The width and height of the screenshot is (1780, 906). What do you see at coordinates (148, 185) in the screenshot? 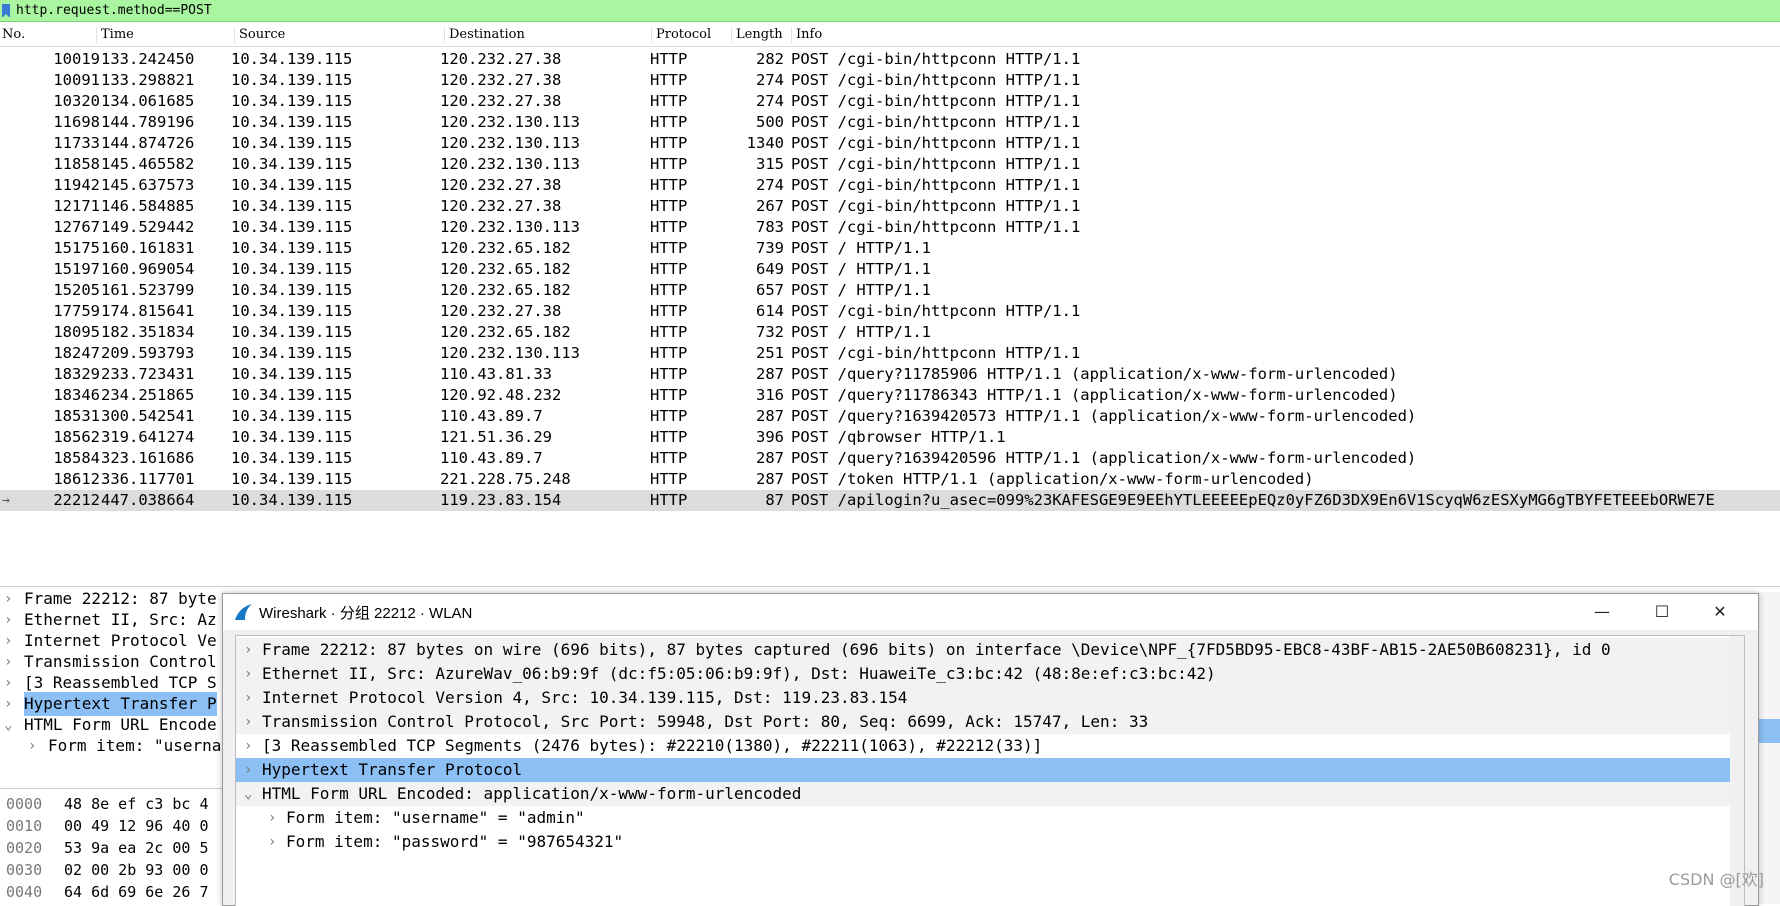
I see `packet-time: 145.637573` at bounding box center [148, 185].